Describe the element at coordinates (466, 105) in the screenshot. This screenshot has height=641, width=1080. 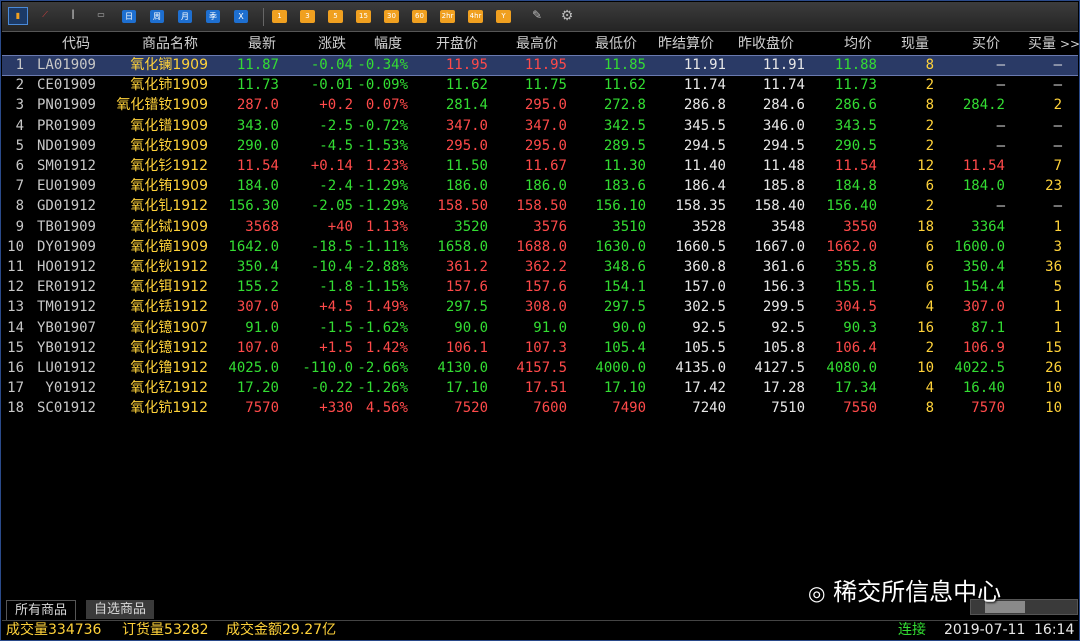
I see `cell-open: 281.4` at that location.